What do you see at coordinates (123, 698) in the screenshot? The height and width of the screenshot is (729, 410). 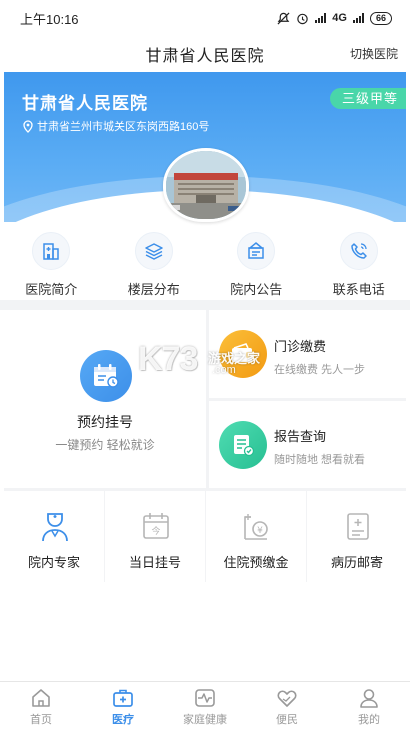 I see `medical-kit-icon` at bounding box center [123, 698].